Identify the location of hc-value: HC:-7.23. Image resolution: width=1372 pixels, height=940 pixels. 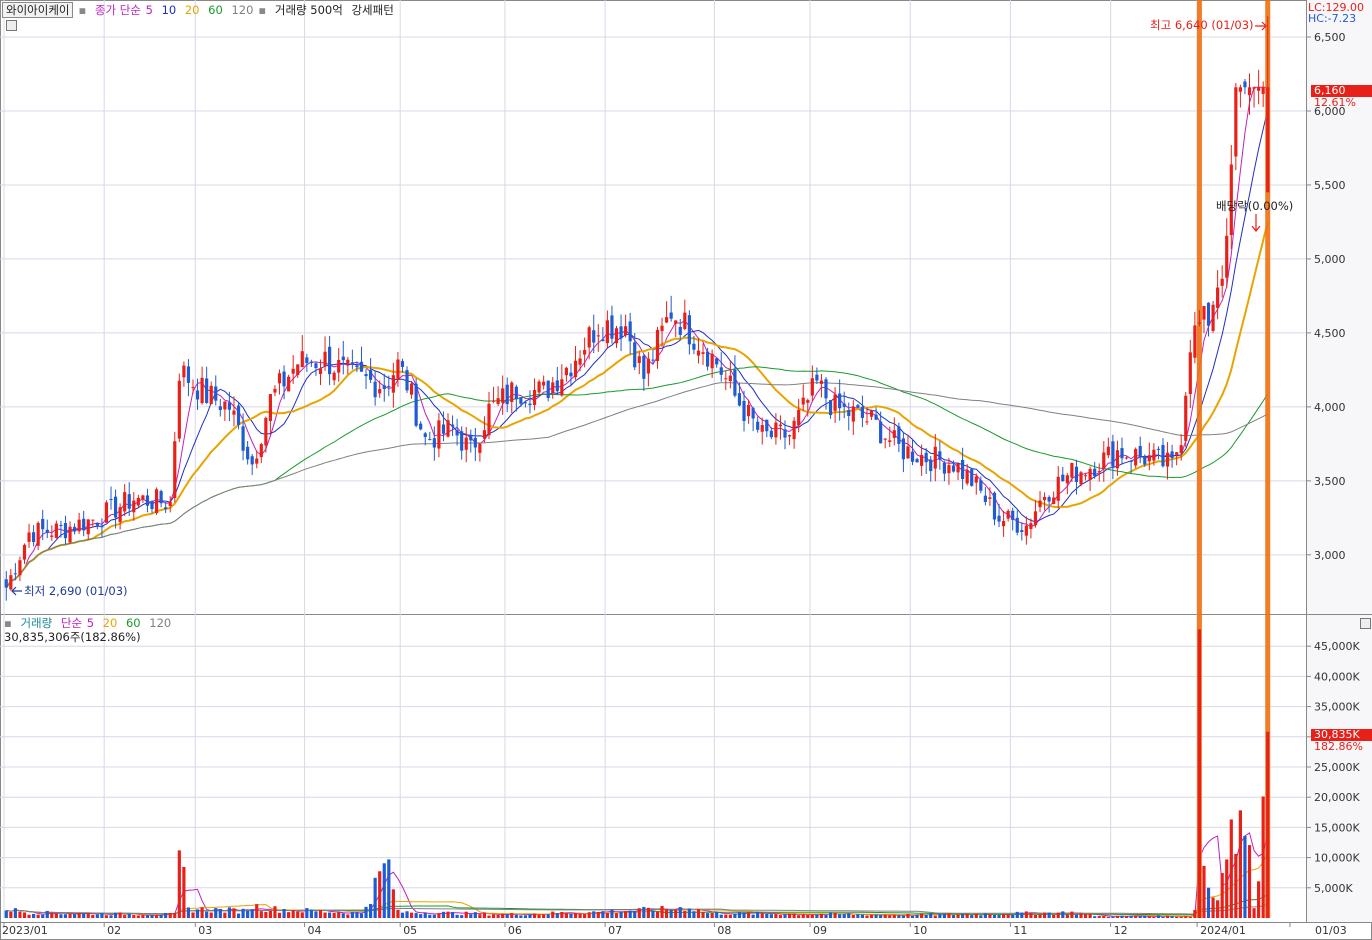
(1332, 18).